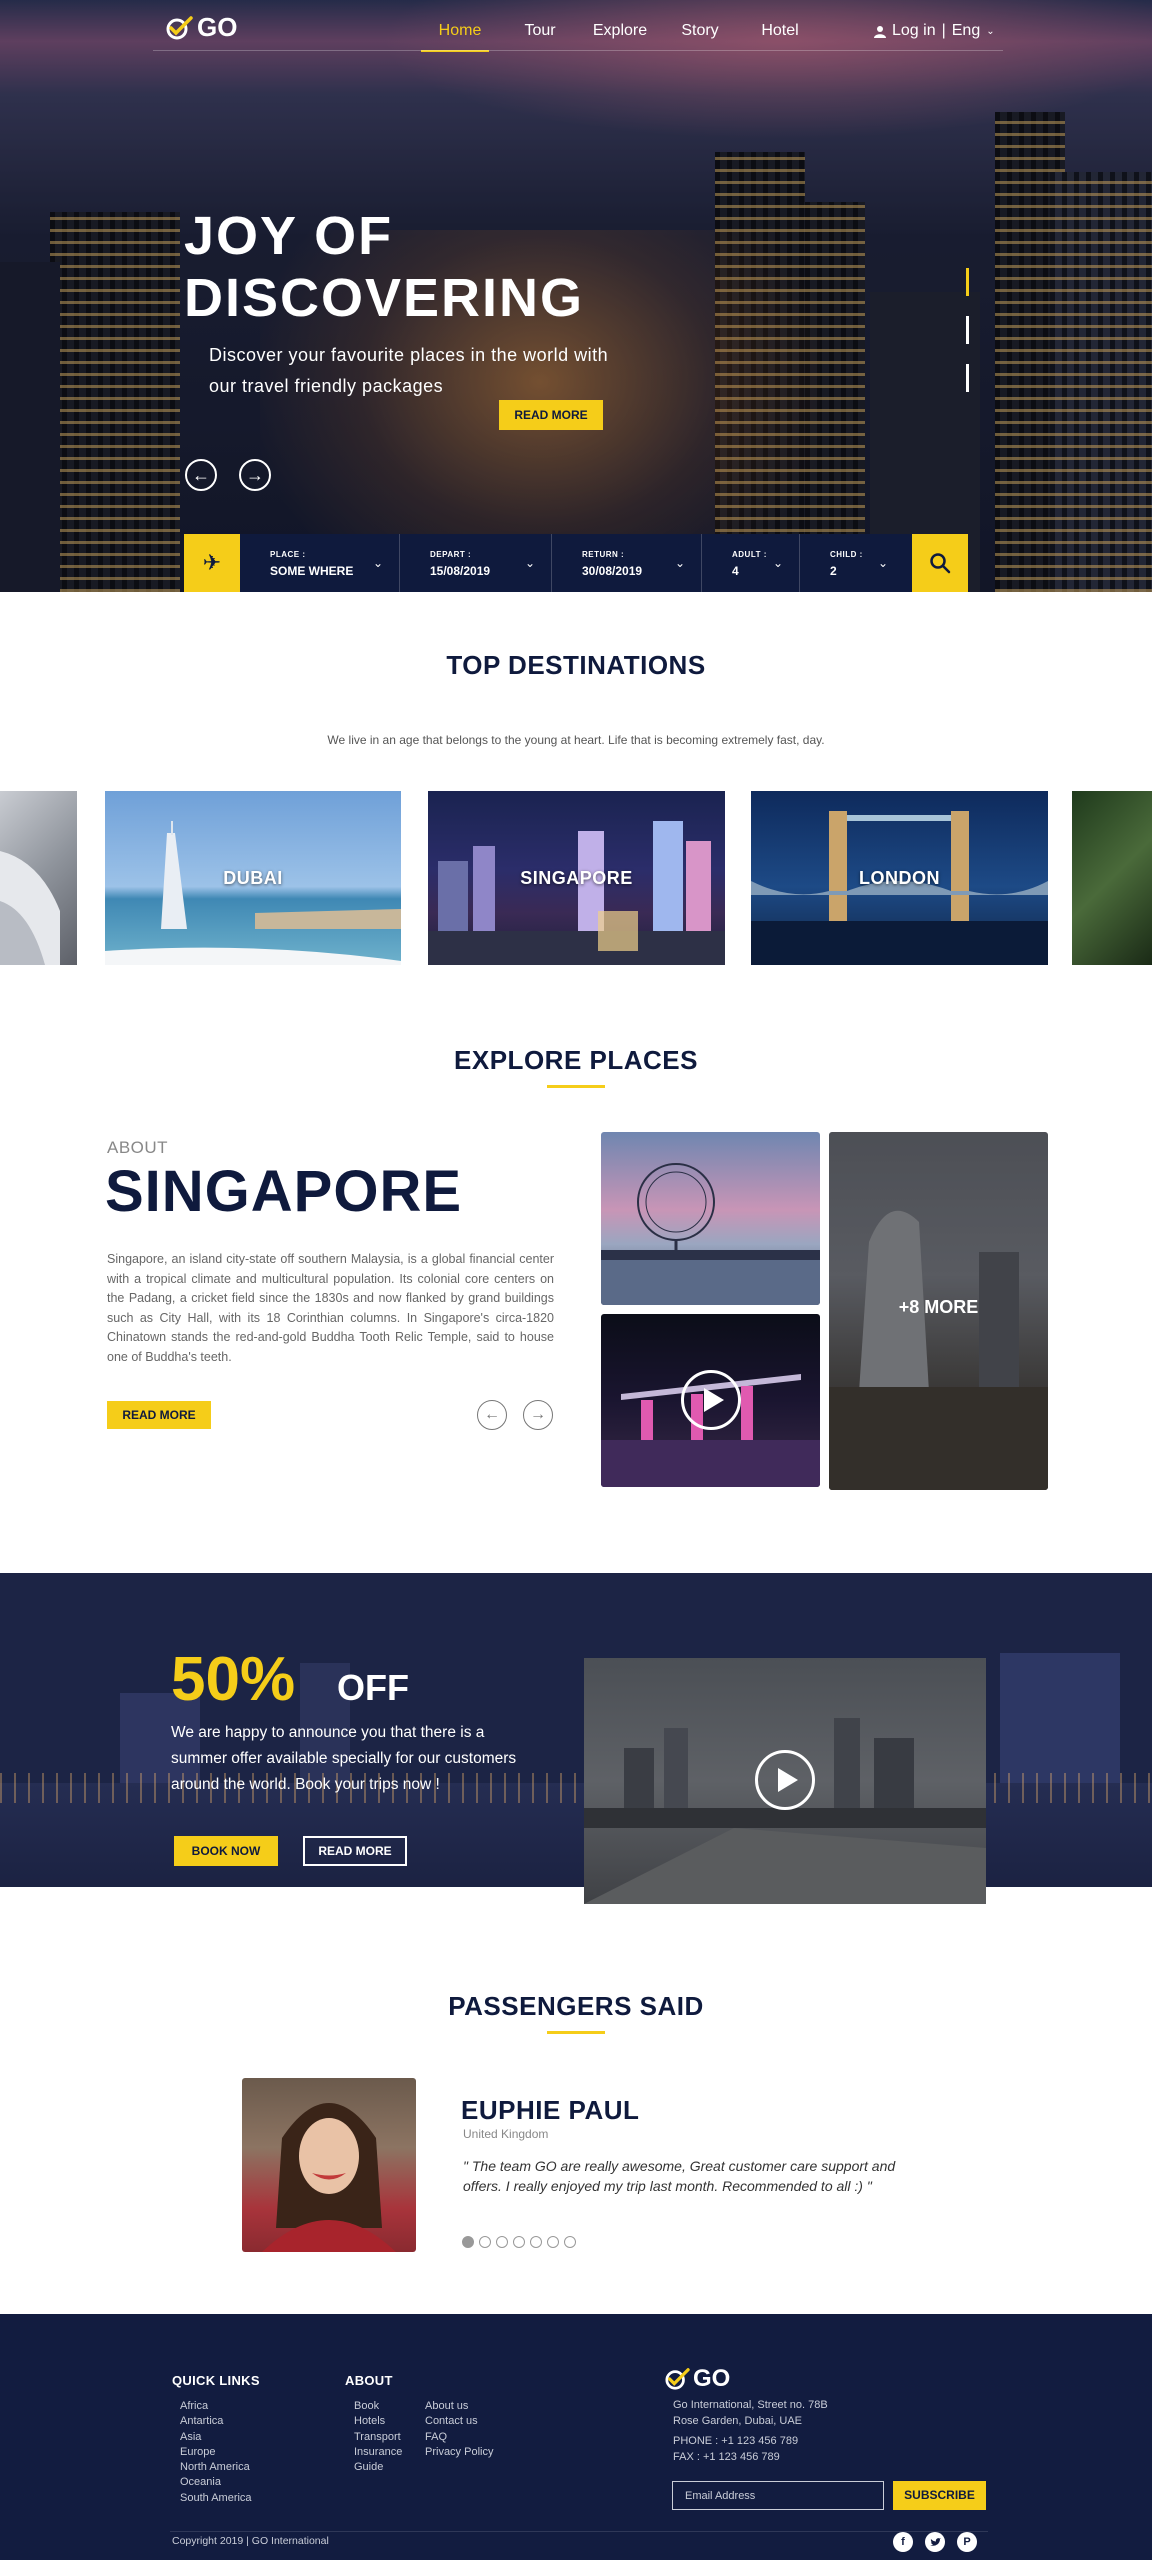 This screenshot has width=1152, height=2560. Describe the element at coordinates (576, 878) in the screenshot. I see `destination-card-singapore: SINGAPORE` at that location.